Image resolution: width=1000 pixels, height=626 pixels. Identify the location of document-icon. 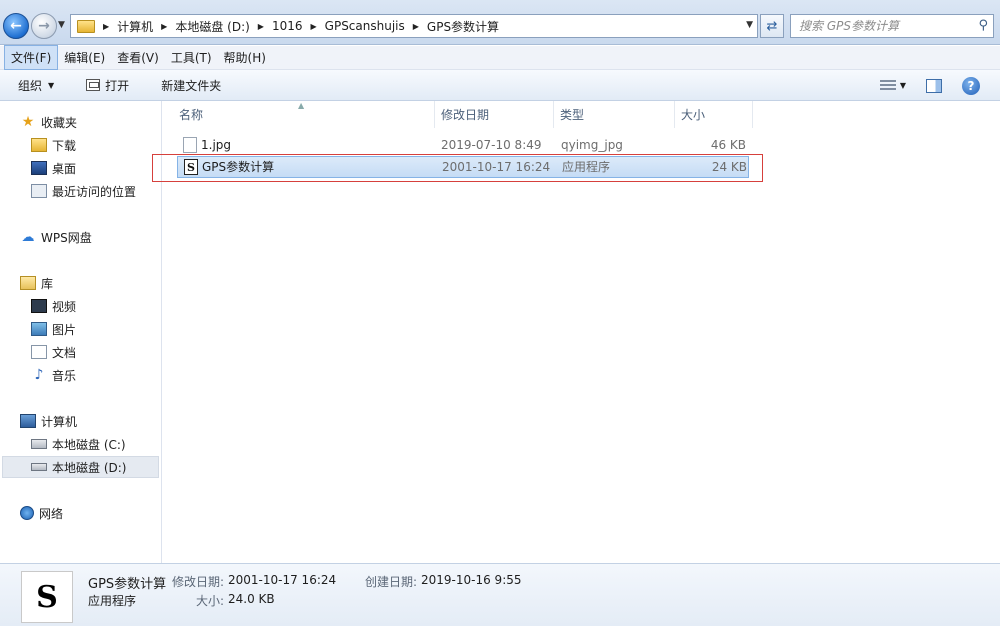
(39, 352).